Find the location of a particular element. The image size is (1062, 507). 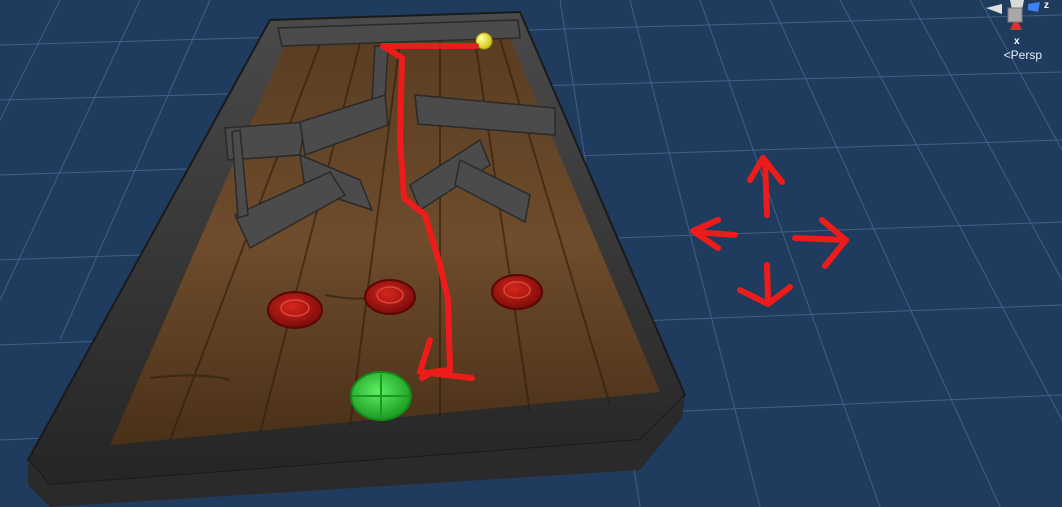

gizmo-center-cube-icon is located at coordinates (1015, 15).